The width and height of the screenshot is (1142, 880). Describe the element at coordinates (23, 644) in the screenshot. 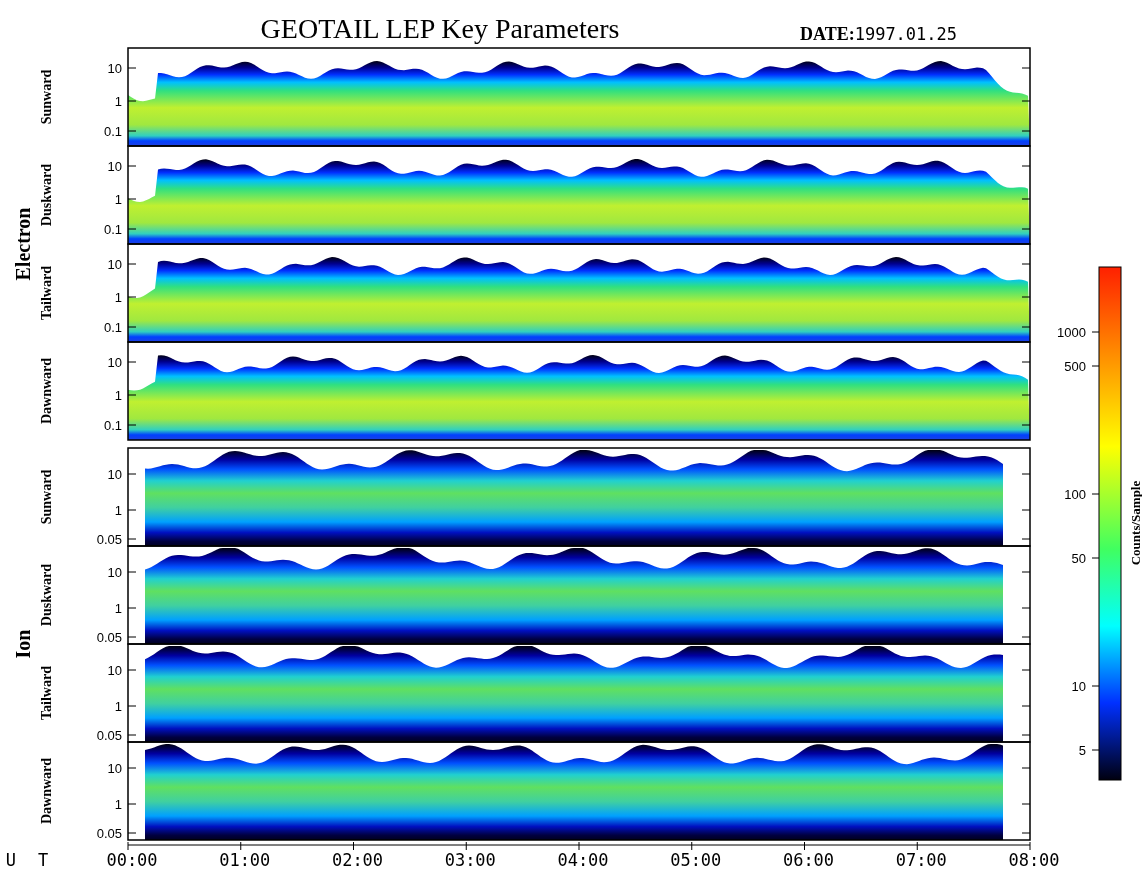

I see `group-label: Ion` at that location.